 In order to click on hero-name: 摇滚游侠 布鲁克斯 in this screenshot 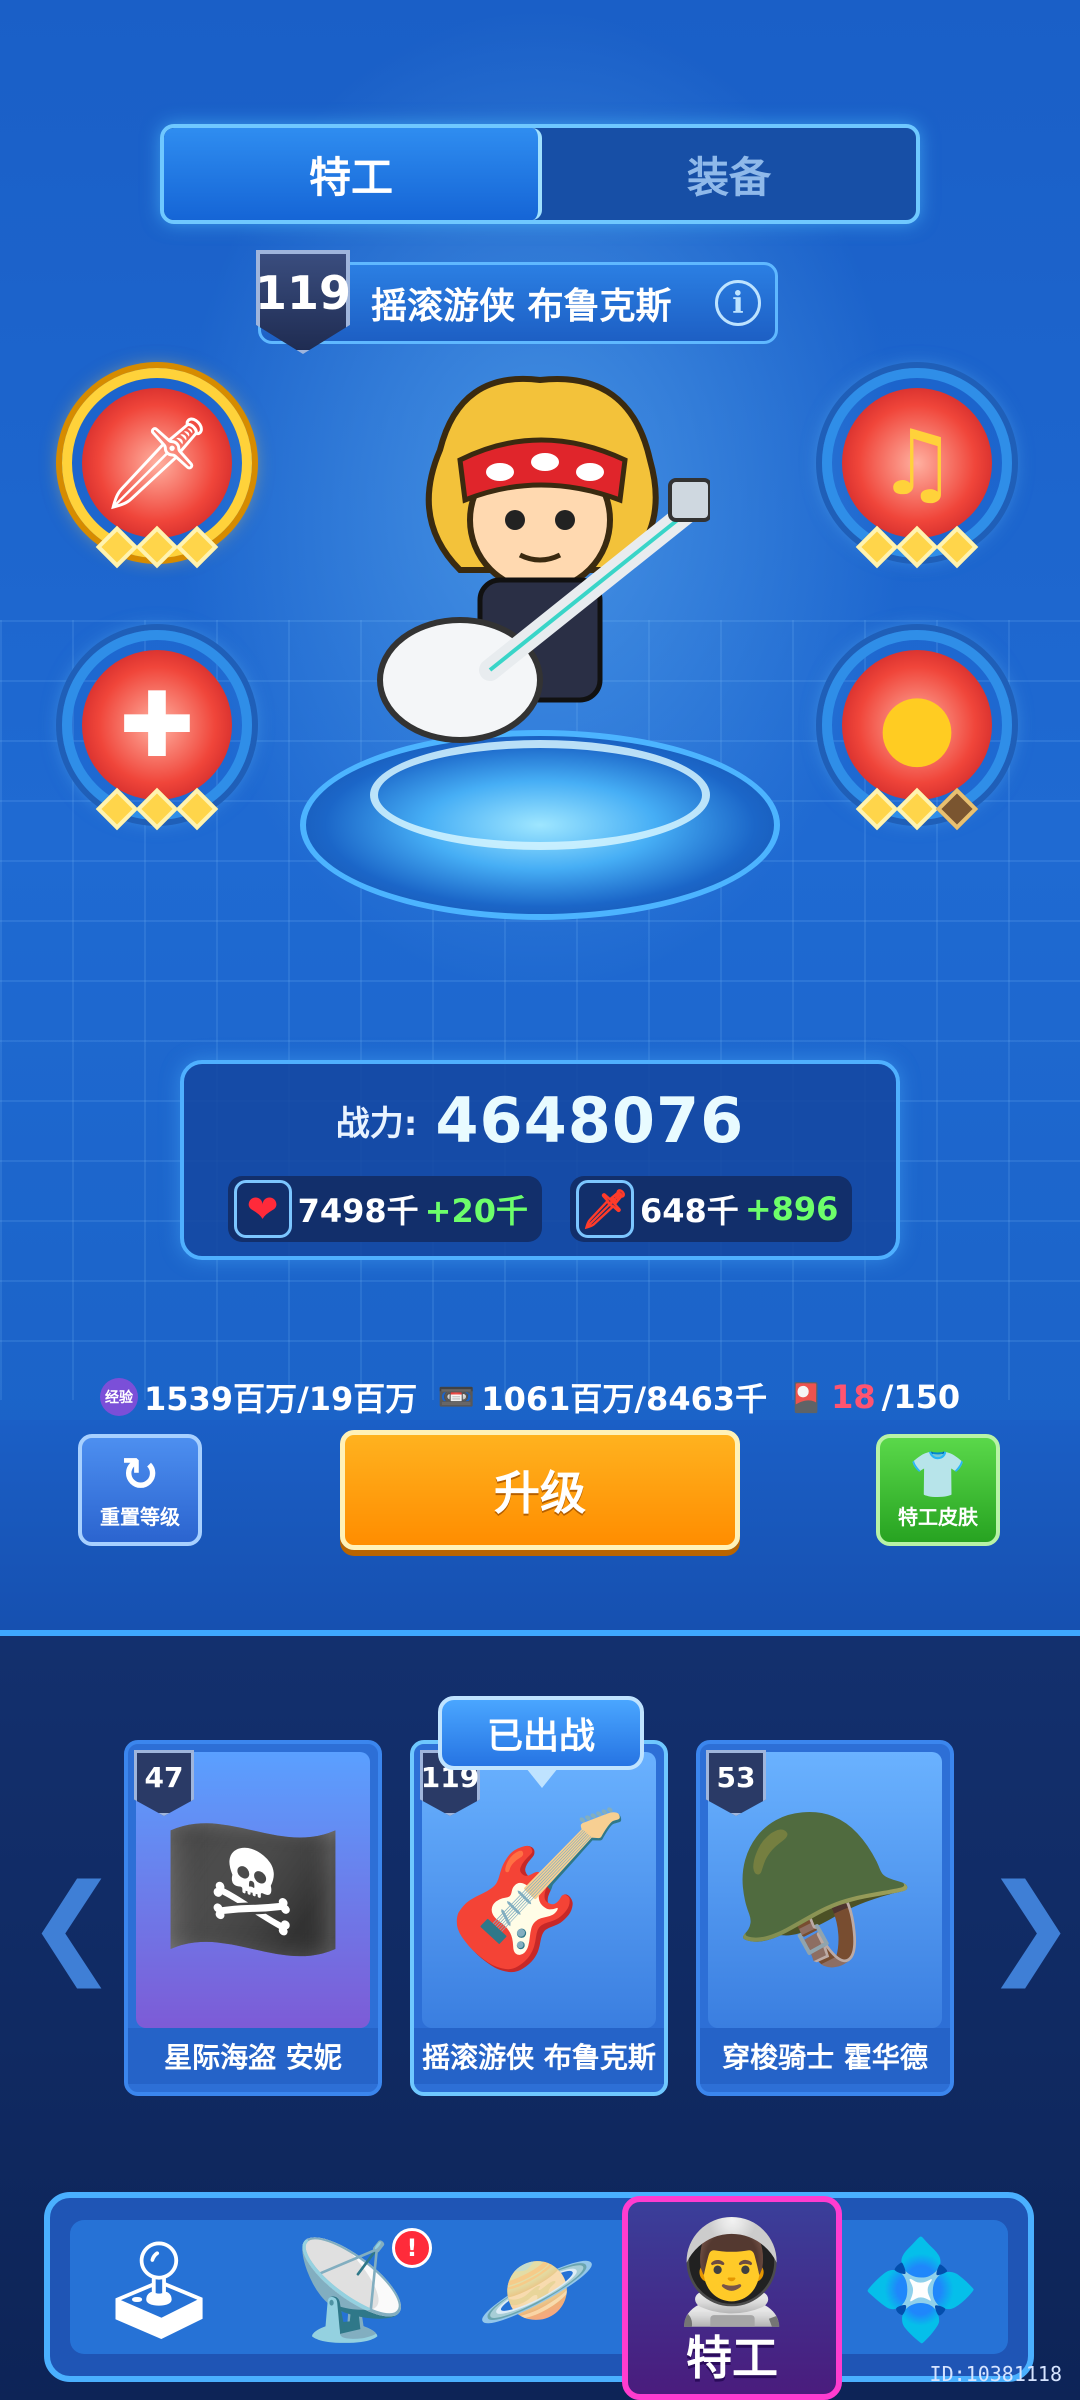, I will do `click(521, 306)`.